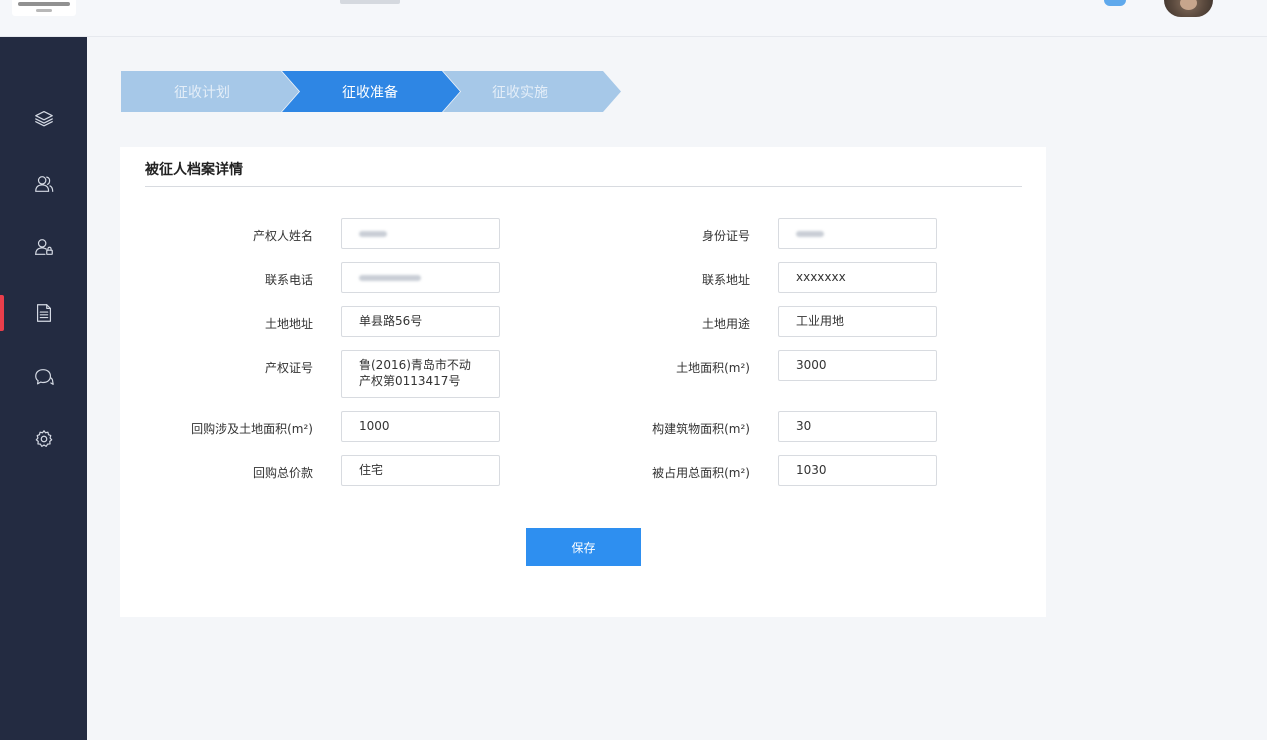 The width and height of the screenshot is (1267, 740). I want to click on buyback-price-input: 住宅, so click(420, 470).